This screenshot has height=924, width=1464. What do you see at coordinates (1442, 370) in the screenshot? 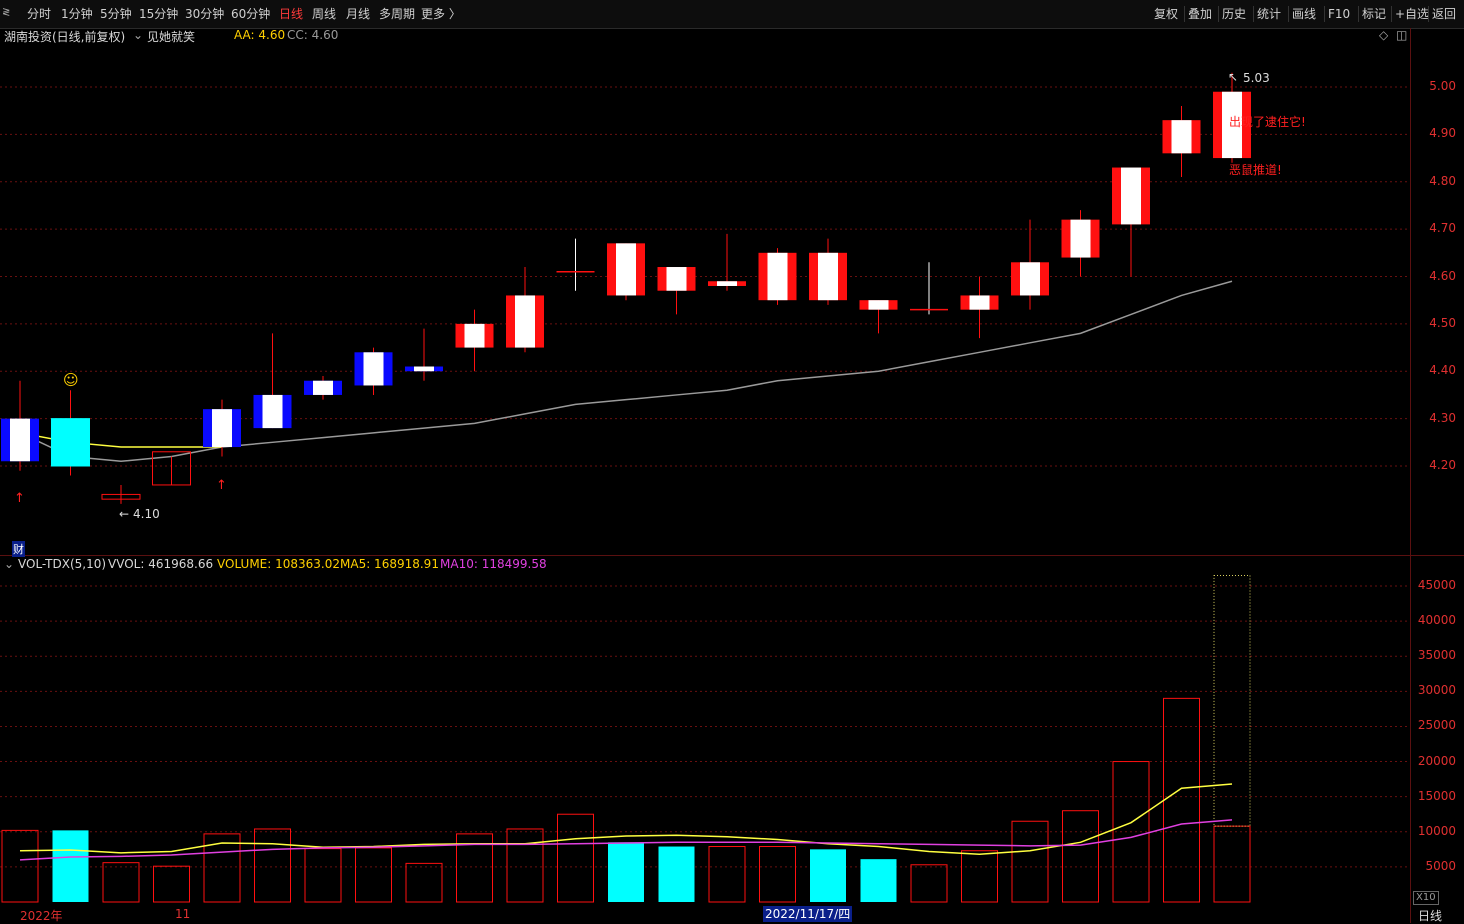
I see `price-tick-label: 4.40` at bounding box center [1442, 370].